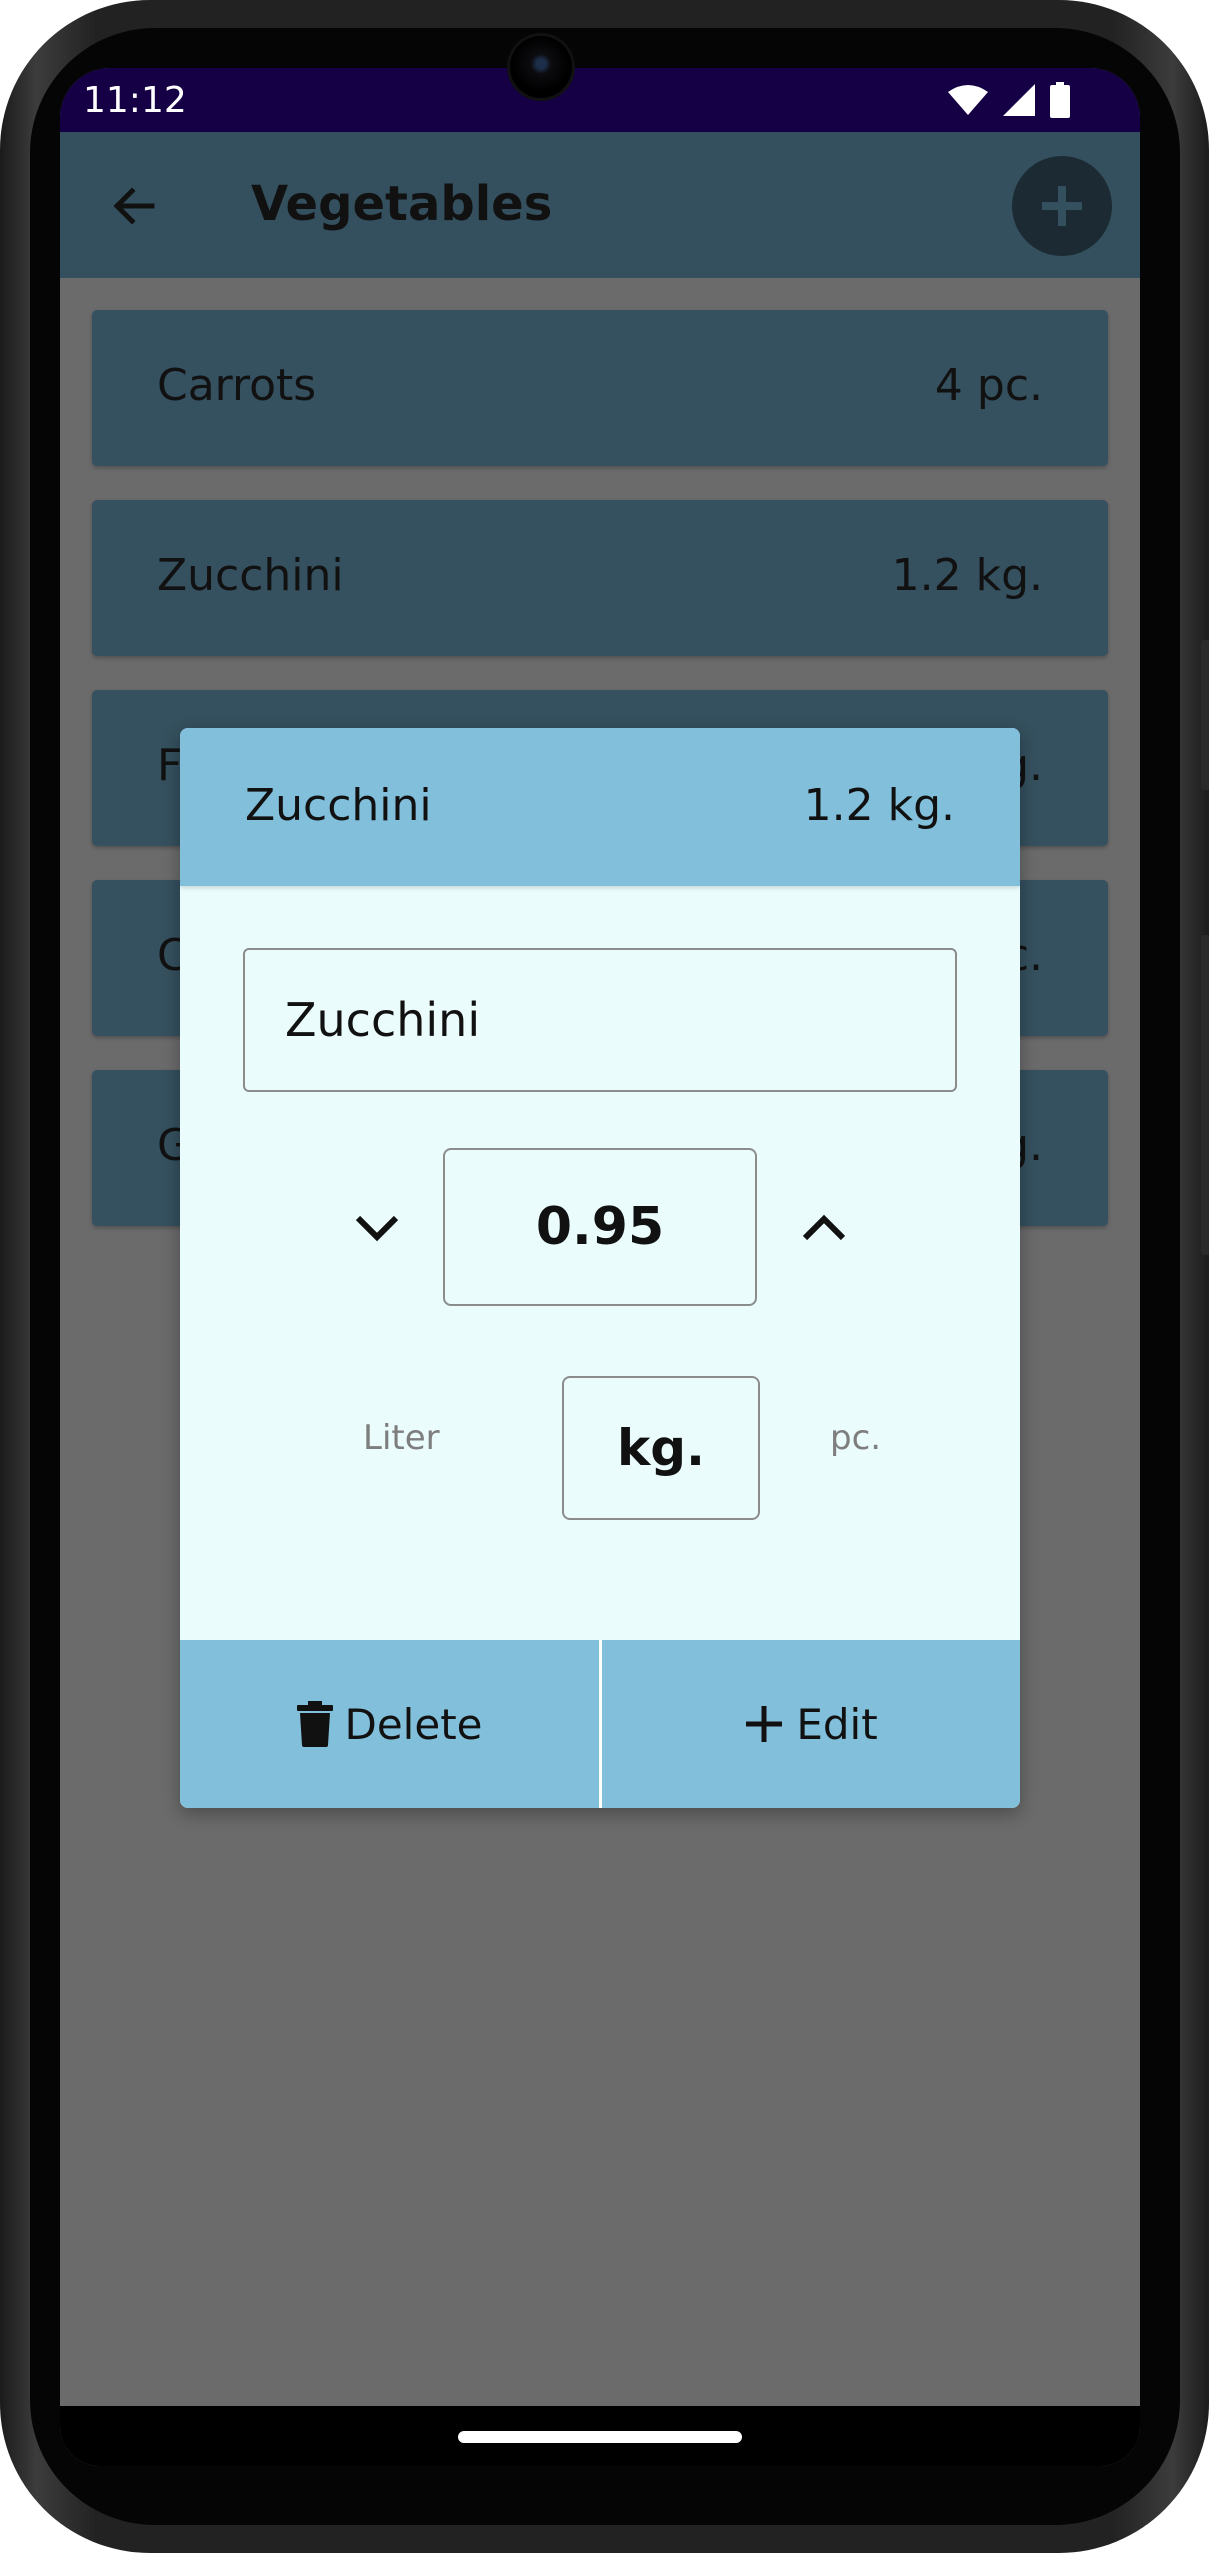 This screenshot has width=1209, height=2553. What do you see at coordinates (1205, 1095) in the screenshot?
I see `power-button` at bounding box center [1205, 1095].